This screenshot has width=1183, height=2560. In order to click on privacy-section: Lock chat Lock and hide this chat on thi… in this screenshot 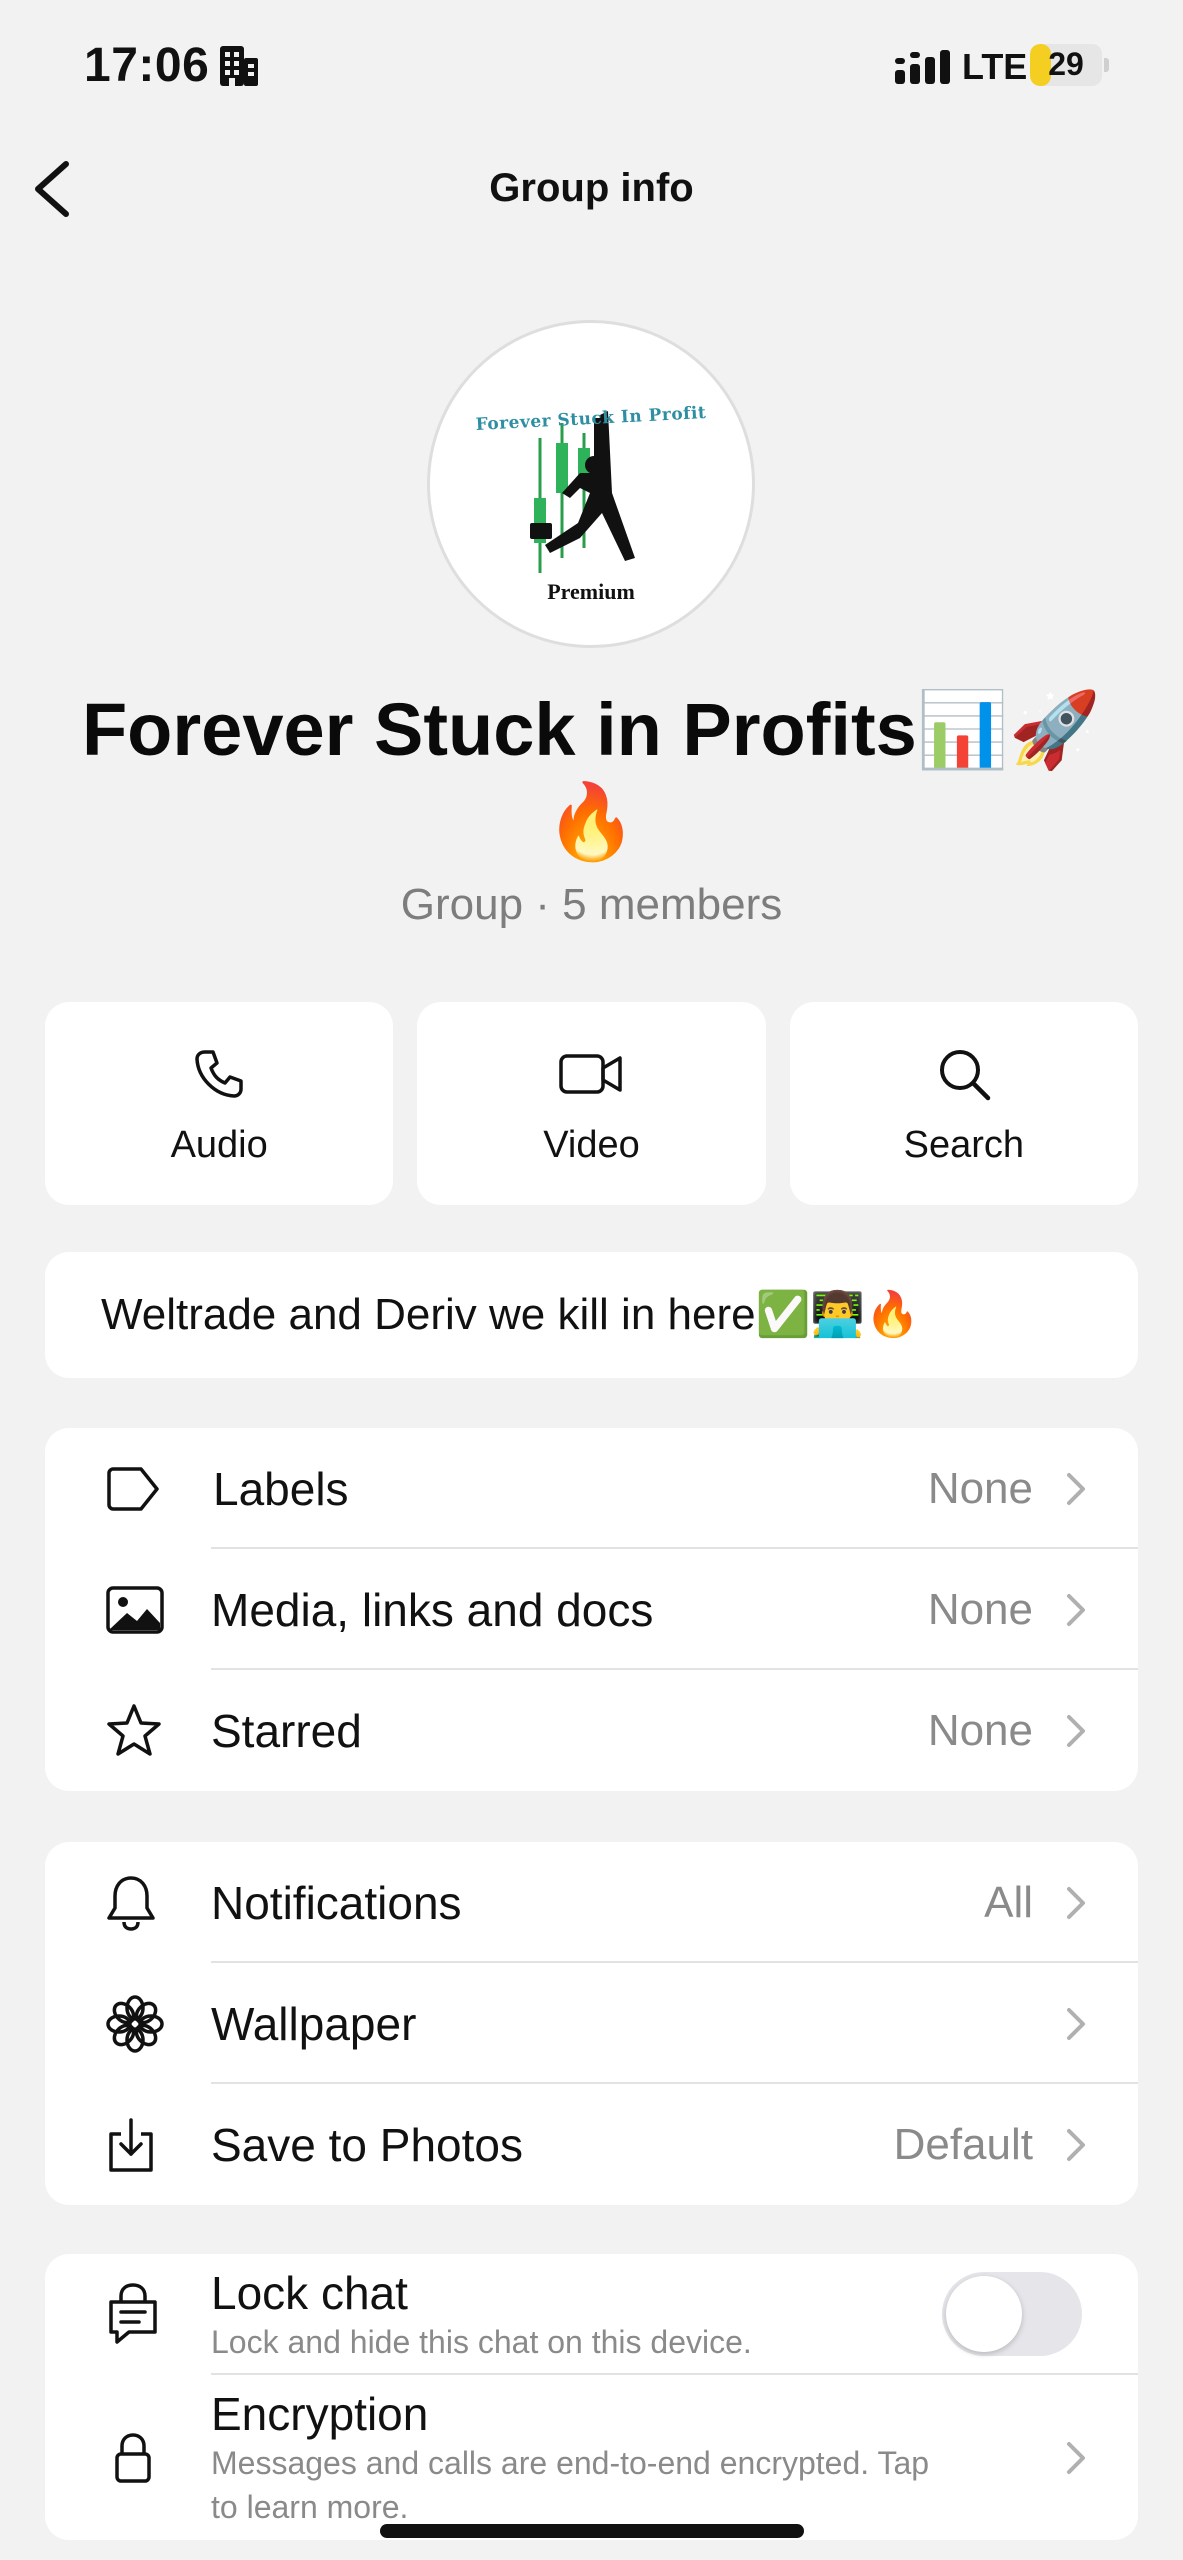, I will do `click(591, 2397)`.